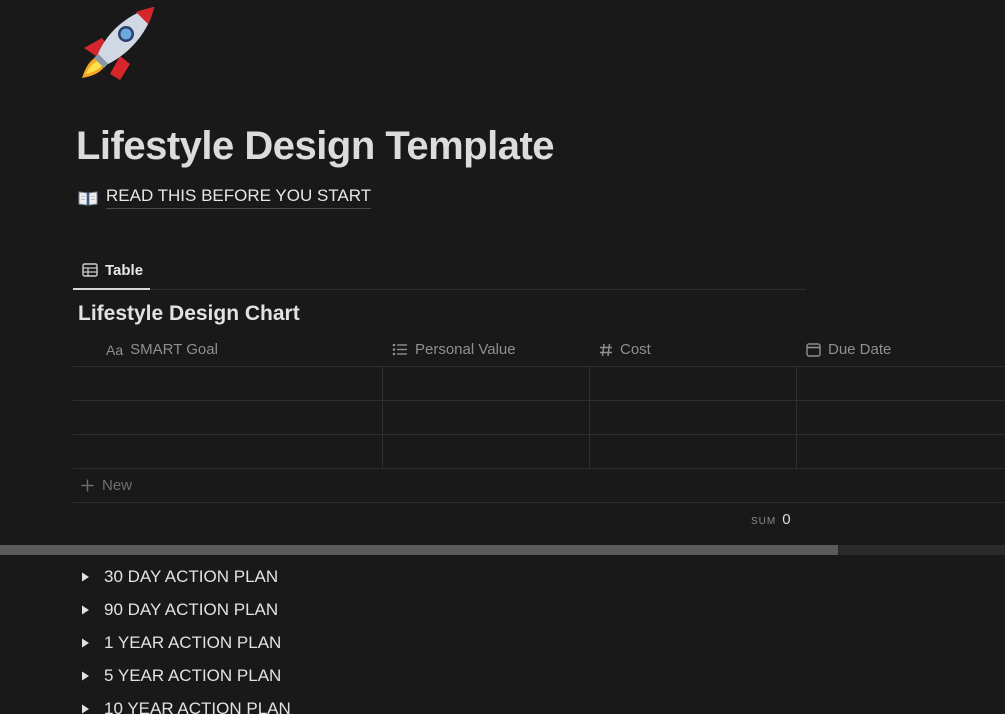 The width and height of the screenshot is (1005, 714). What do you see at coordinates (191, 576) in the screenshot?
I see `toggle-label: 30 DAY ACTION PLAN` at bounding box center [191, 576].